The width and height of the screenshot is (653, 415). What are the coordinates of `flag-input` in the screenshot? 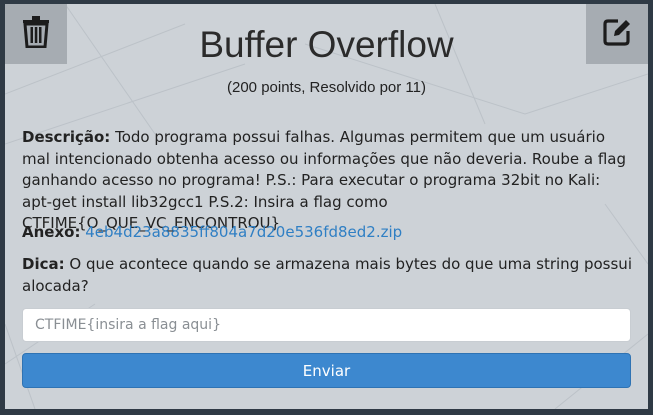 It's located at (326, 325).